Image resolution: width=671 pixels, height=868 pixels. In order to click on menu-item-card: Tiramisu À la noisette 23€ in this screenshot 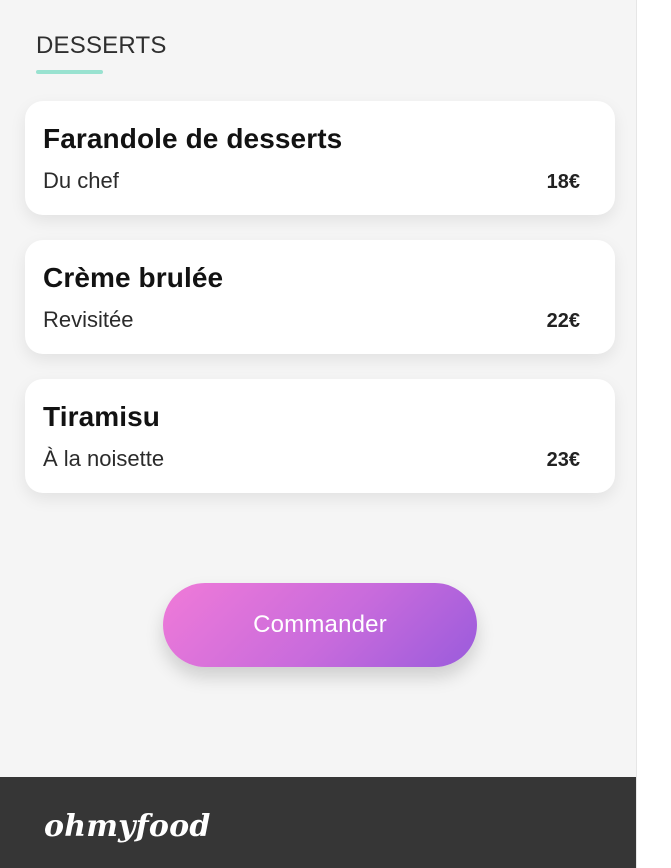, I will do `click(320, 436)`.